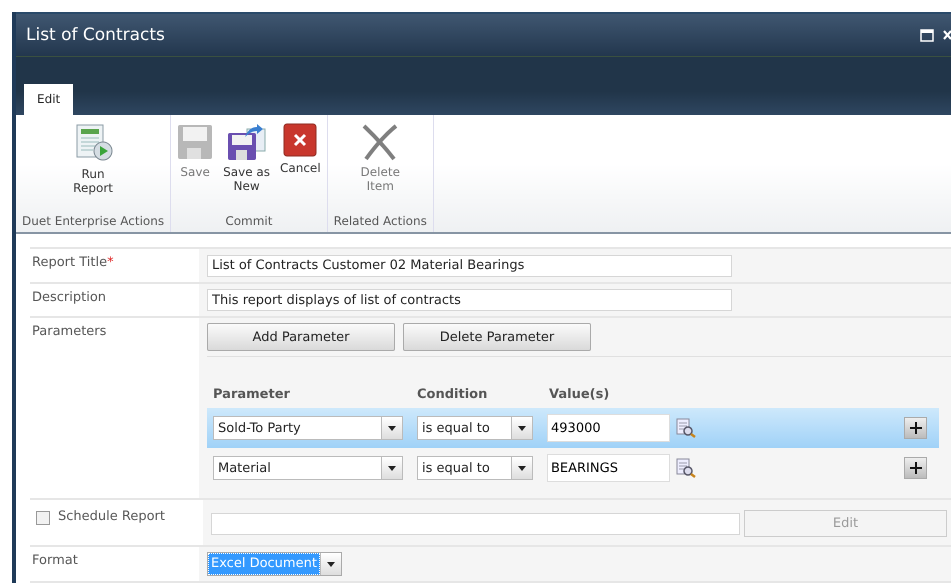  Describe the element at coordinates (246, 167) in the screenshot. I see `ribbon-button: Save as New` at that location.